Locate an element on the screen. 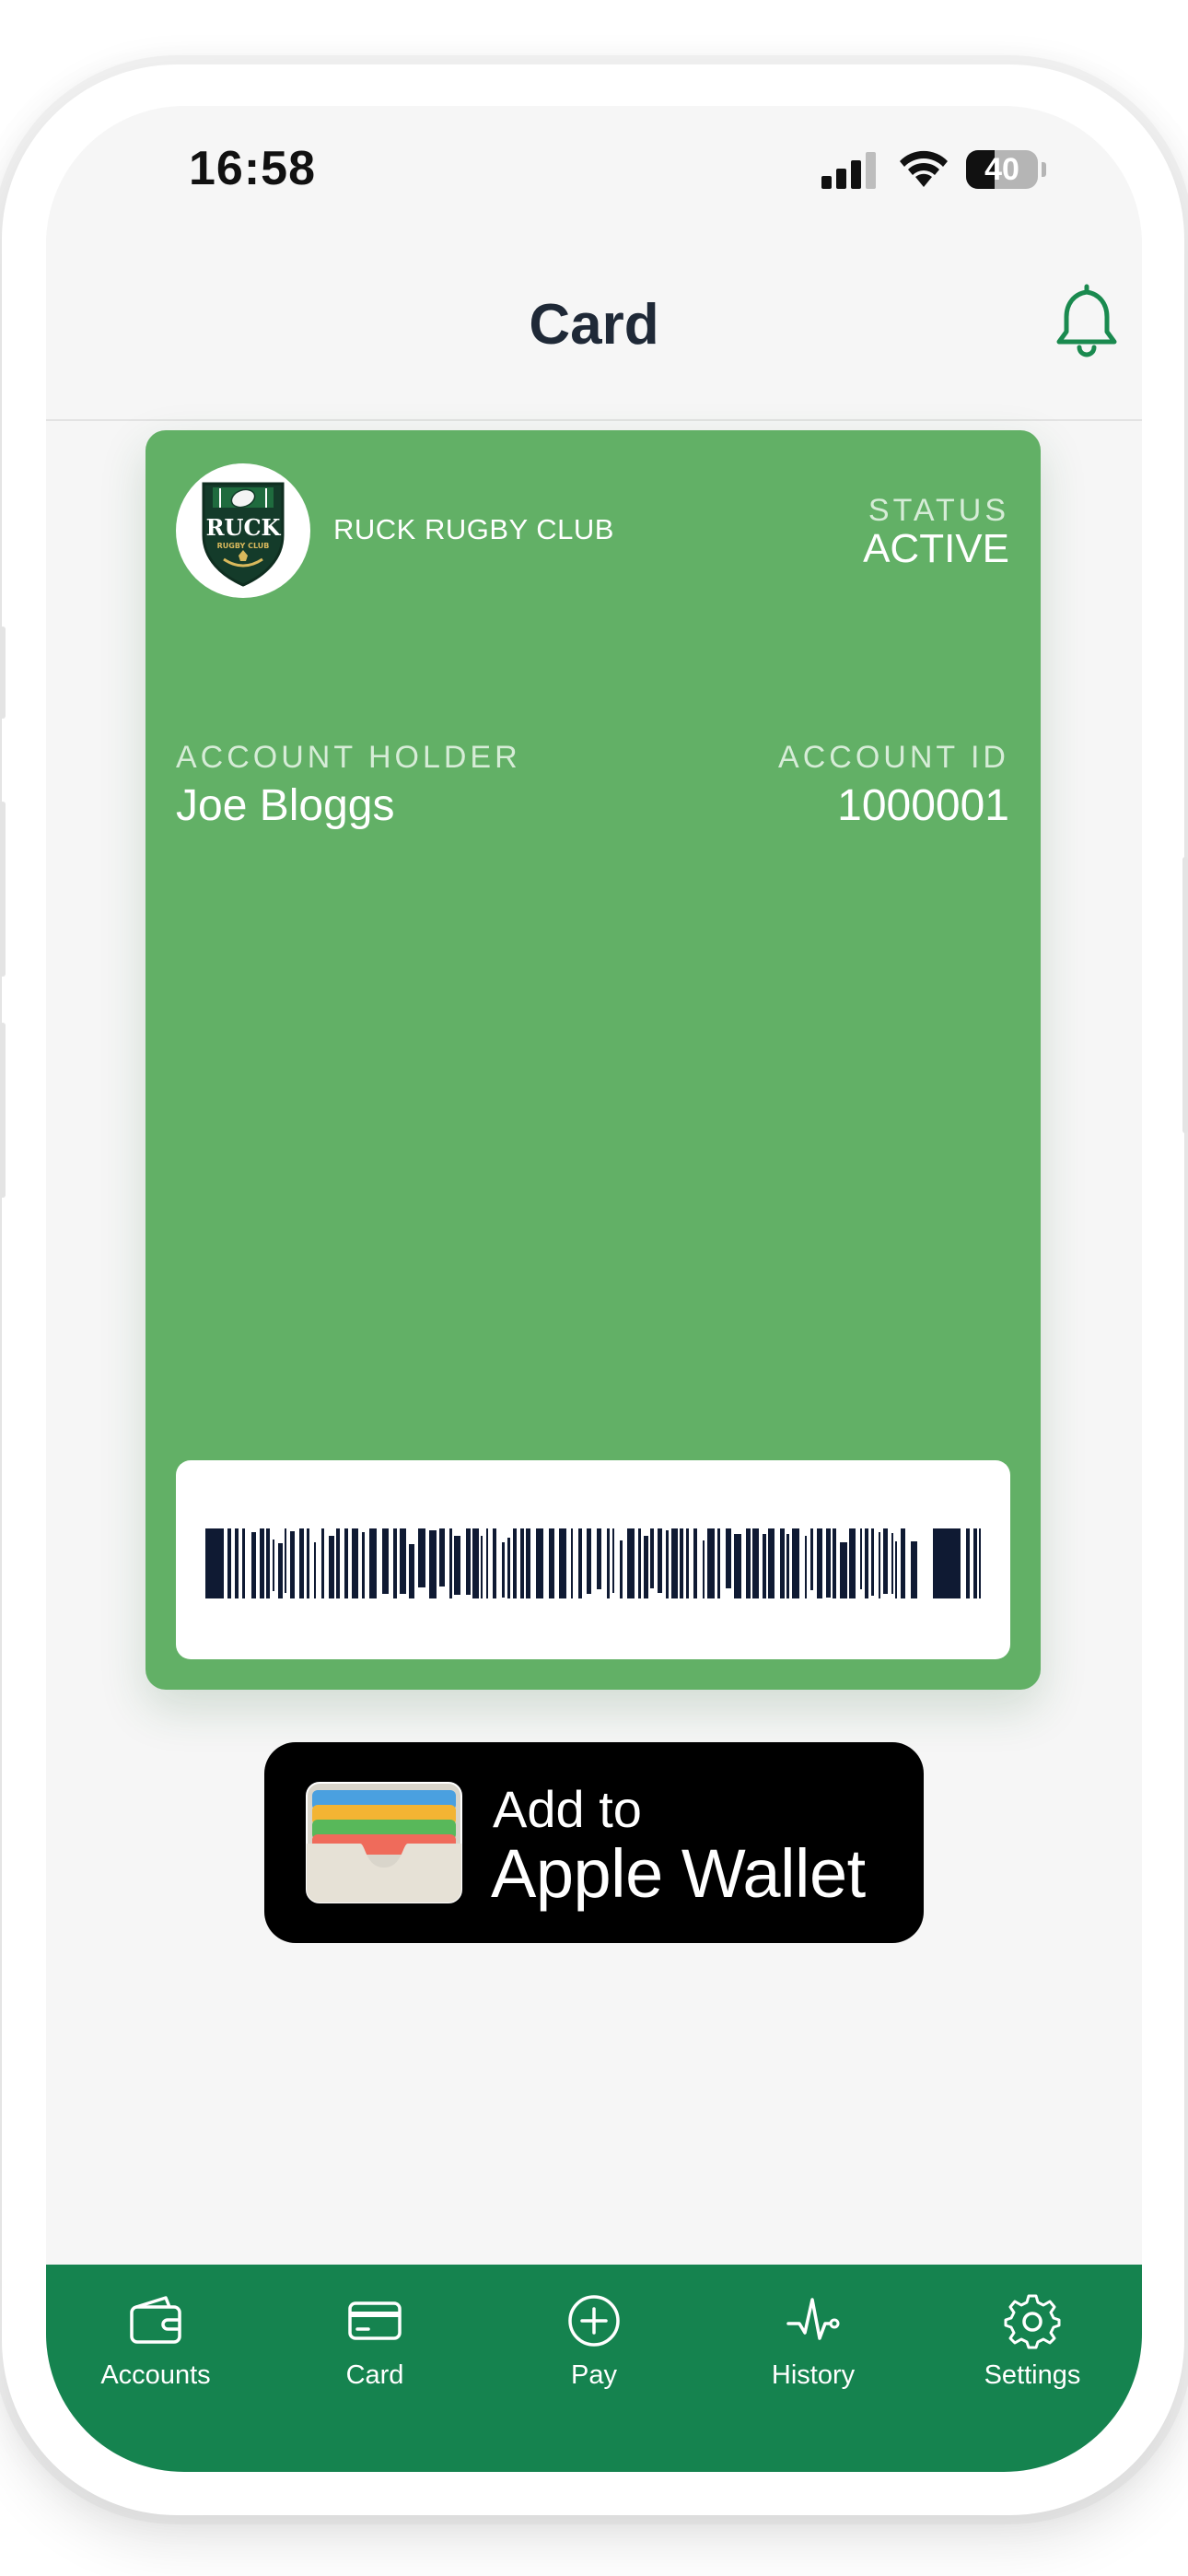 This screenshot has width=1188, height=2576. wallet-button-line1: Add to is located at coordinates (567, 1809).